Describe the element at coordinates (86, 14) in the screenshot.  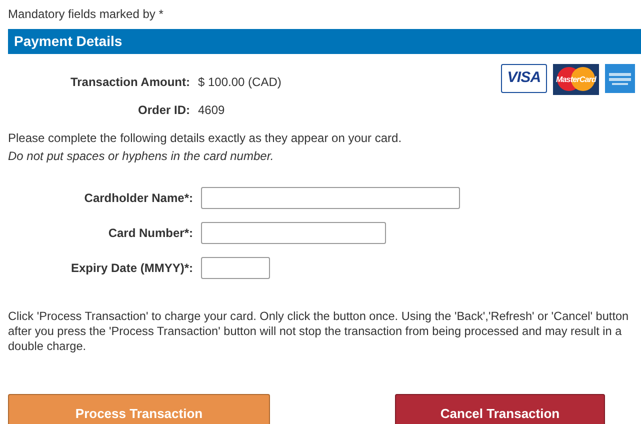
I see `mandatory-note: Mandatory fields marked by *` at that location.